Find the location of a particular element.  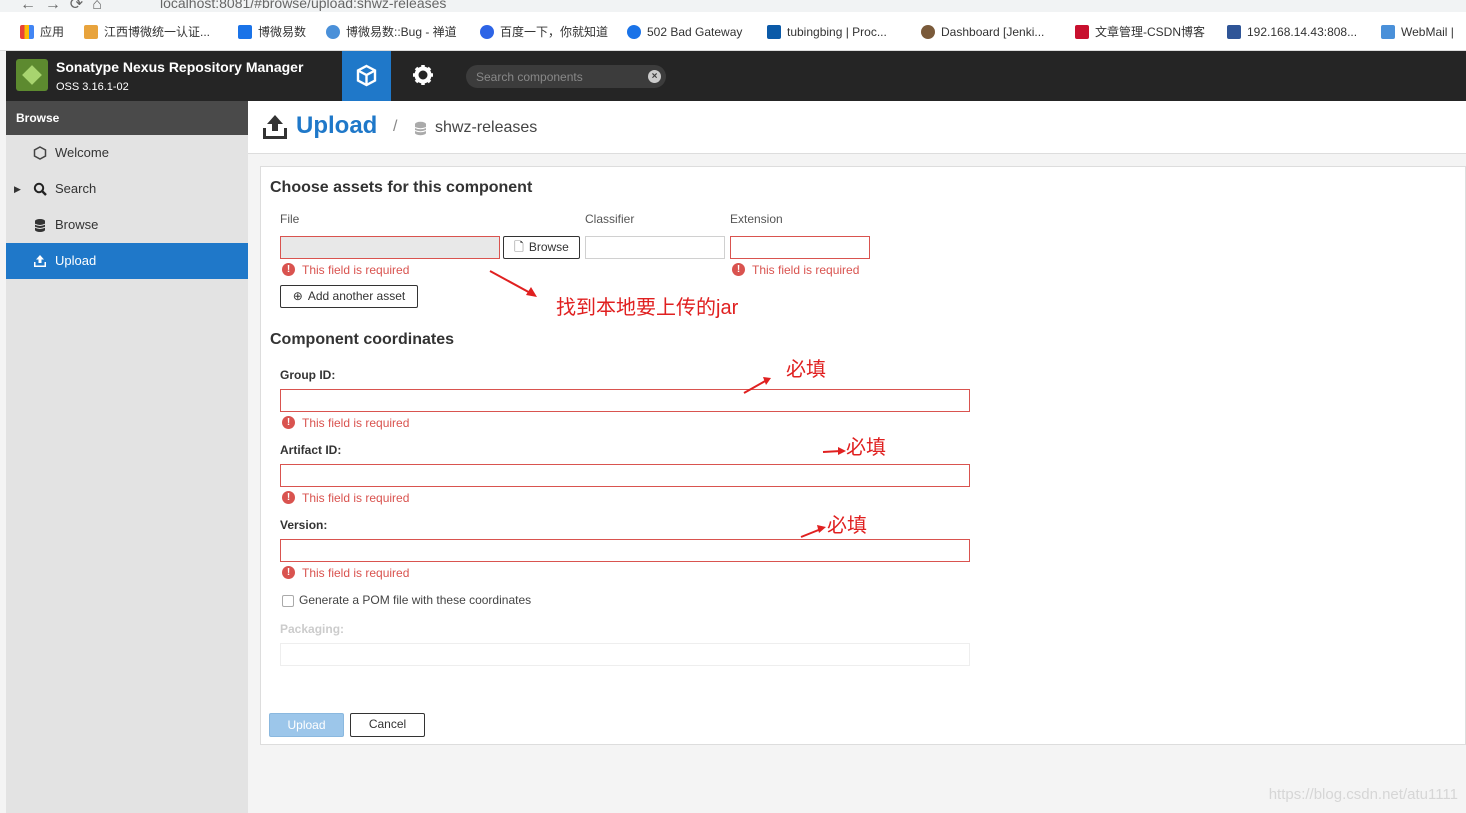

packaging-input is located at coordinates (625, 654).